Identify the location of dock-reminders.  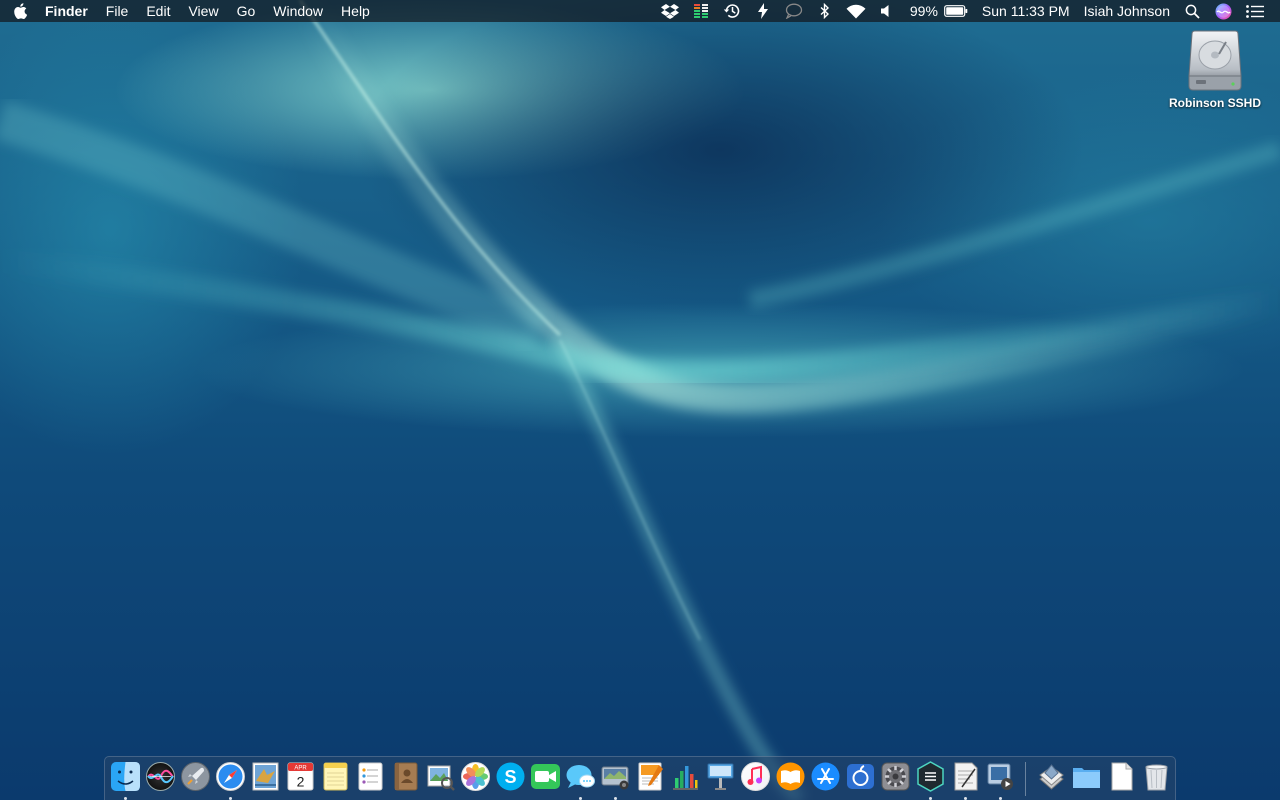
(370, 778).